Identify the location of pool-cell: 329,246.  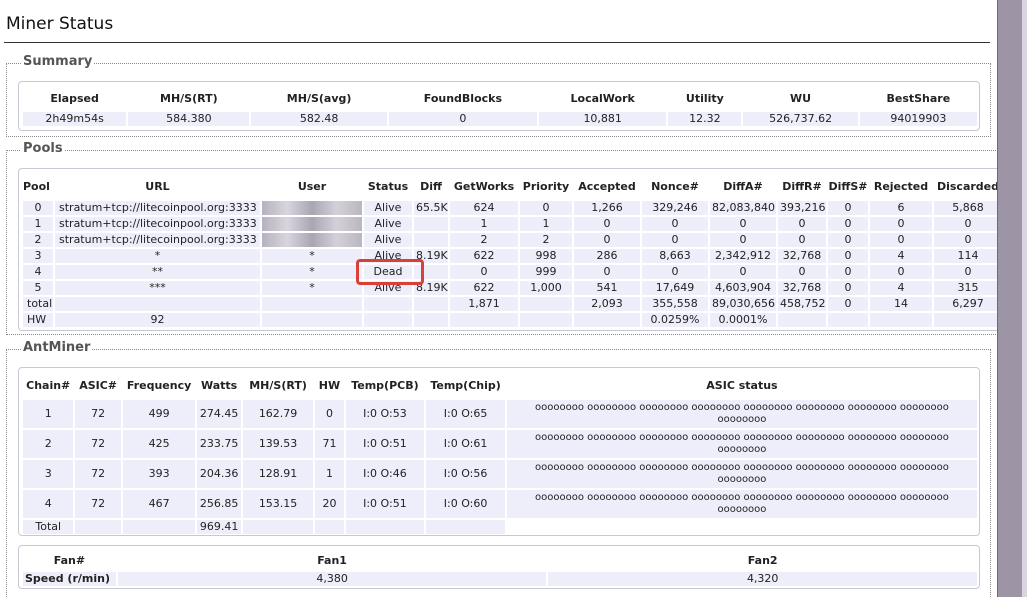
(675, 208).